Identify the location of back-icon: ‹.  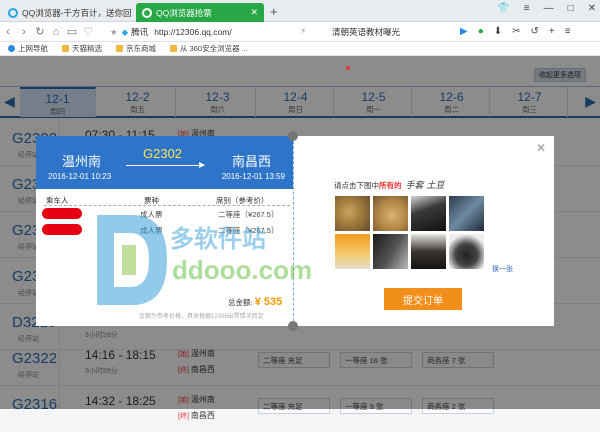
(8, 32).